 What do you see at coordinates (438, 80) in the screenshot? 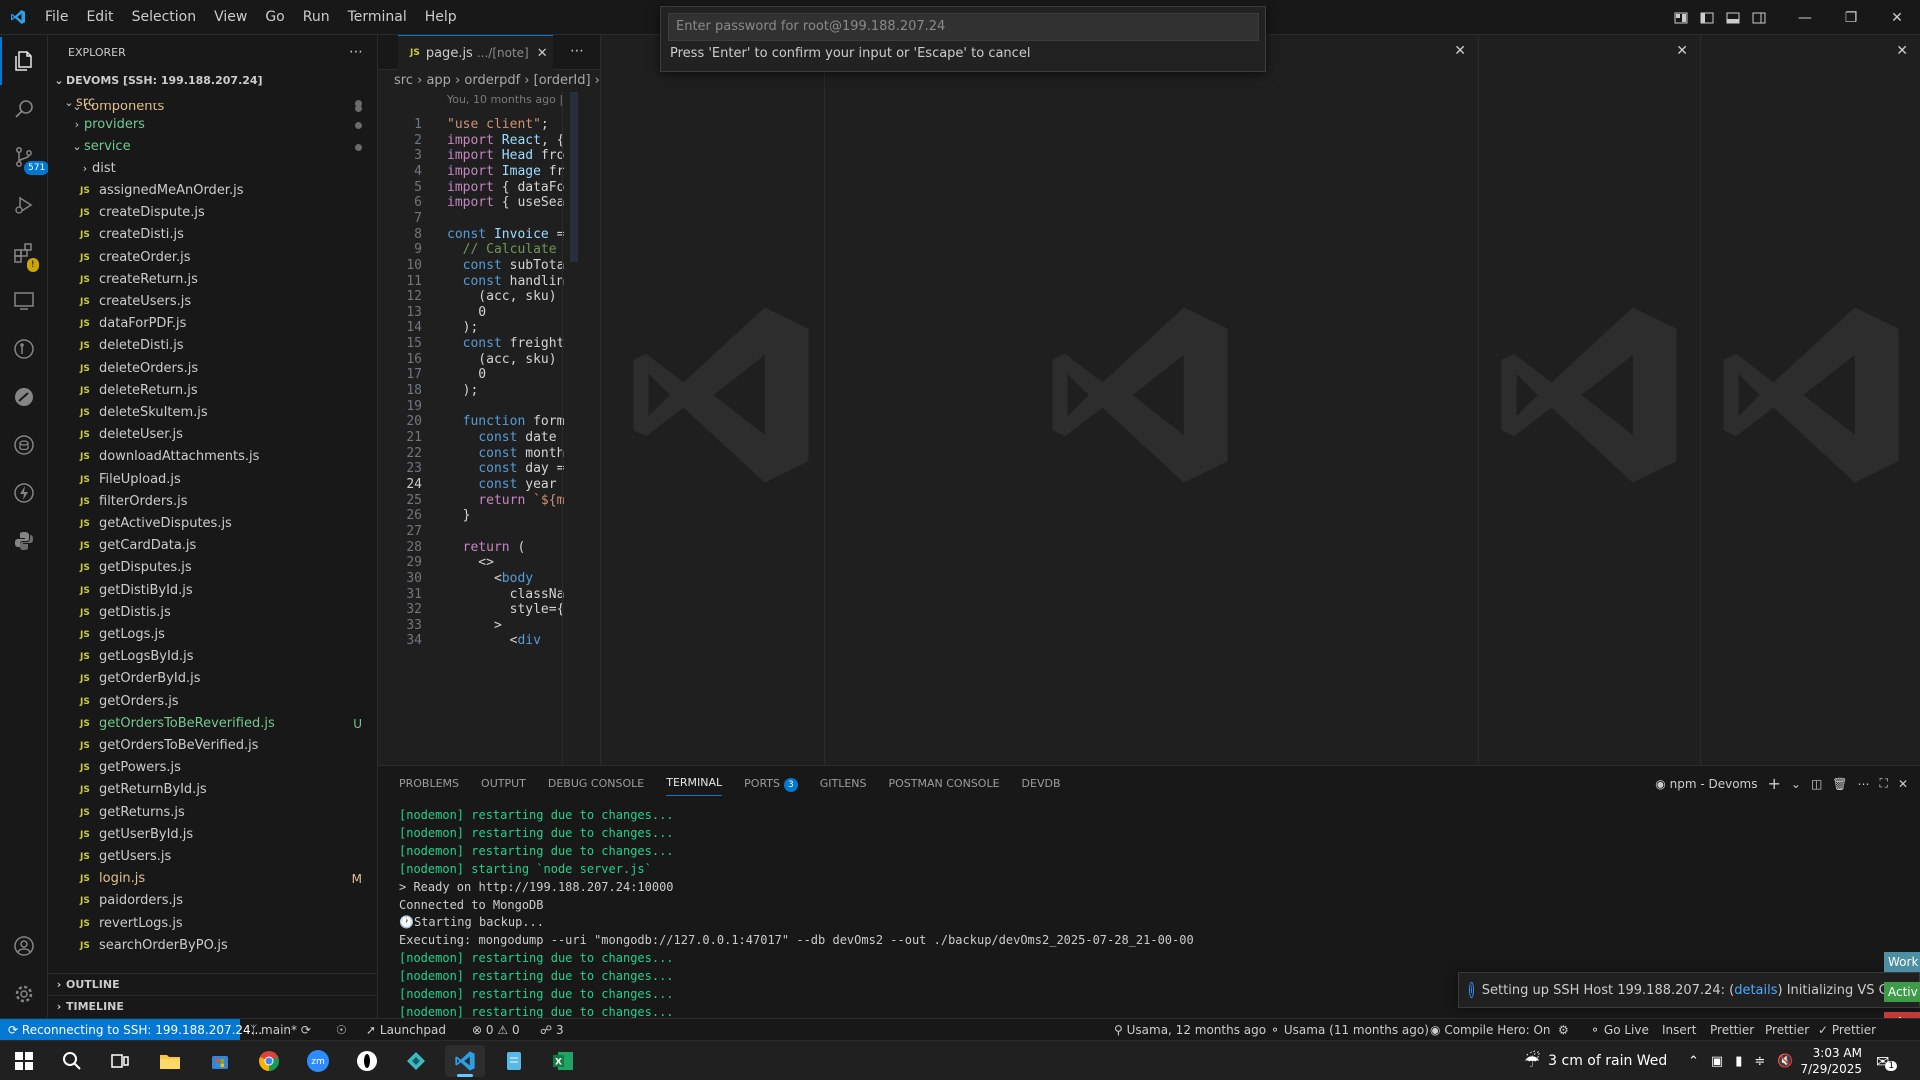
I see `breadcrumb-item: app` at bounding box center [438, 80].